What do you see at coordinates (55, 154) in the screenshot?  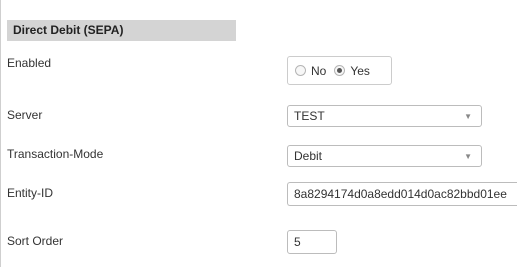 I see `transaction-mode-label: Transaction-Mode` at bounding box center [55, 154].